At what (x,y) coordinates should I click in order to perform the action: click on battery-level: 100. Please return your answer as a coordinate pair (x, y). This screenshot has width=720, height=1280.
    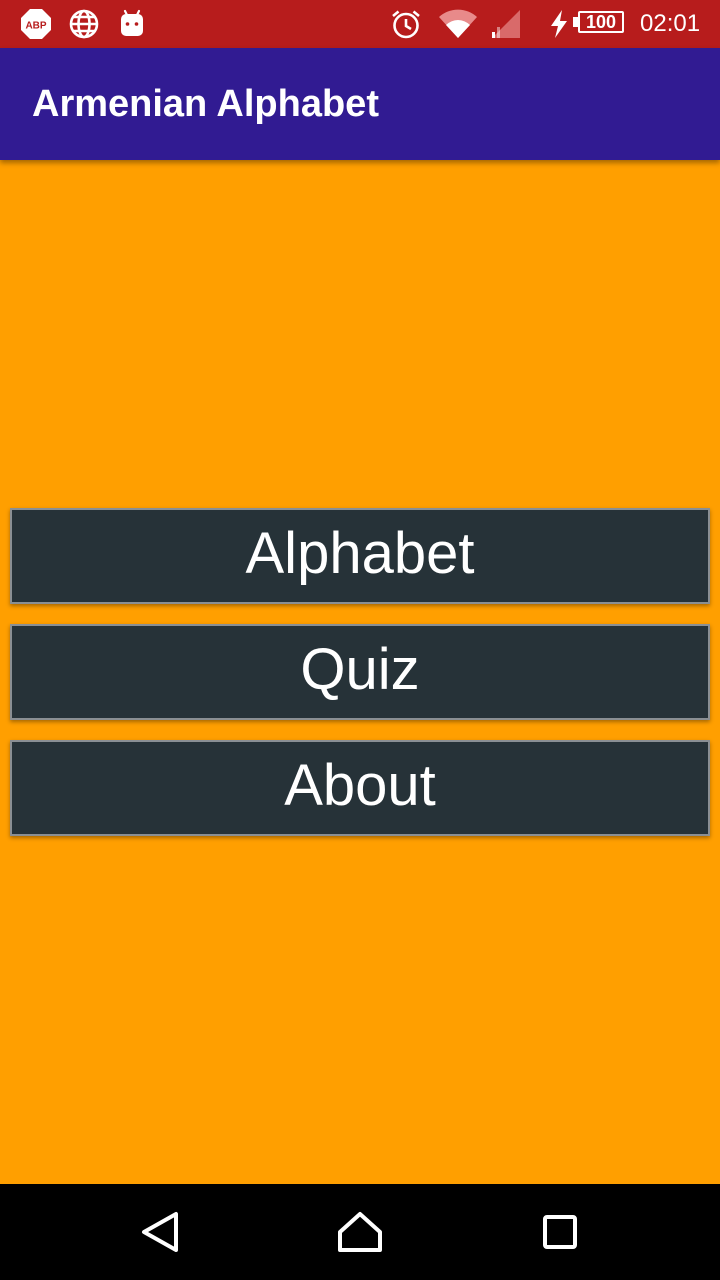
    Looking at the image, I should click on (601, 22).